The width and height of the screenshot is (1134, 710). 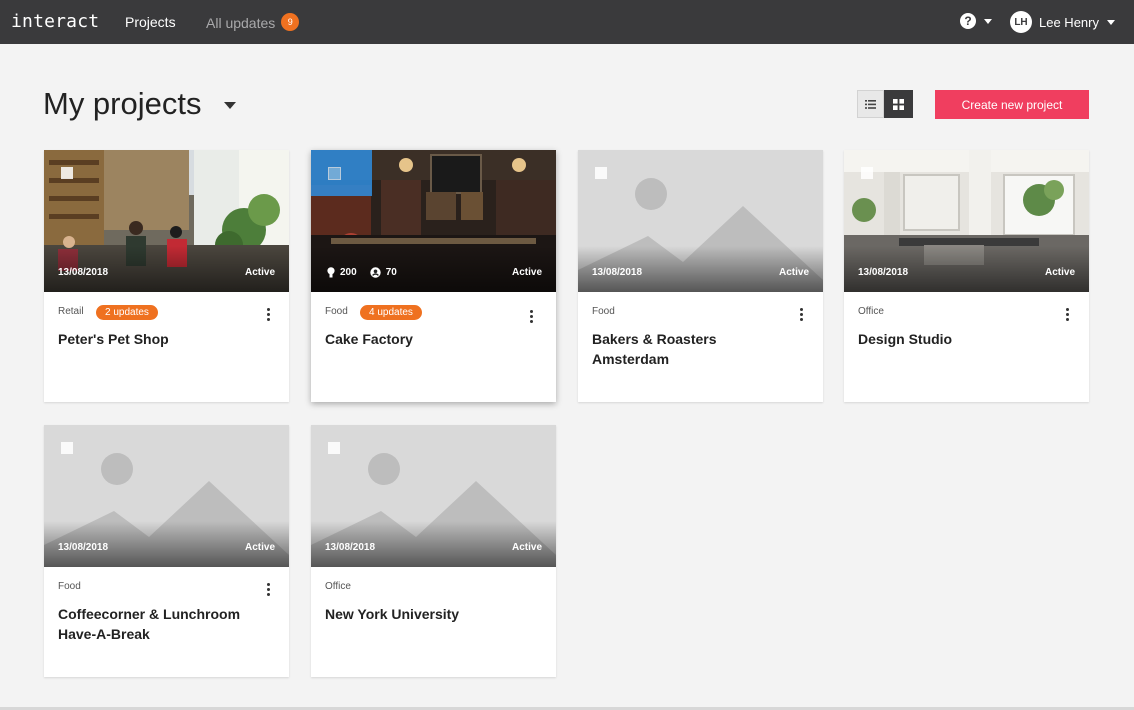 What do you see at coordinates (149, 624) in the screenshot?
I see `project-name: Coffeecorner & Lunchroom Have-A-Break` at bounding box center [149, 624].